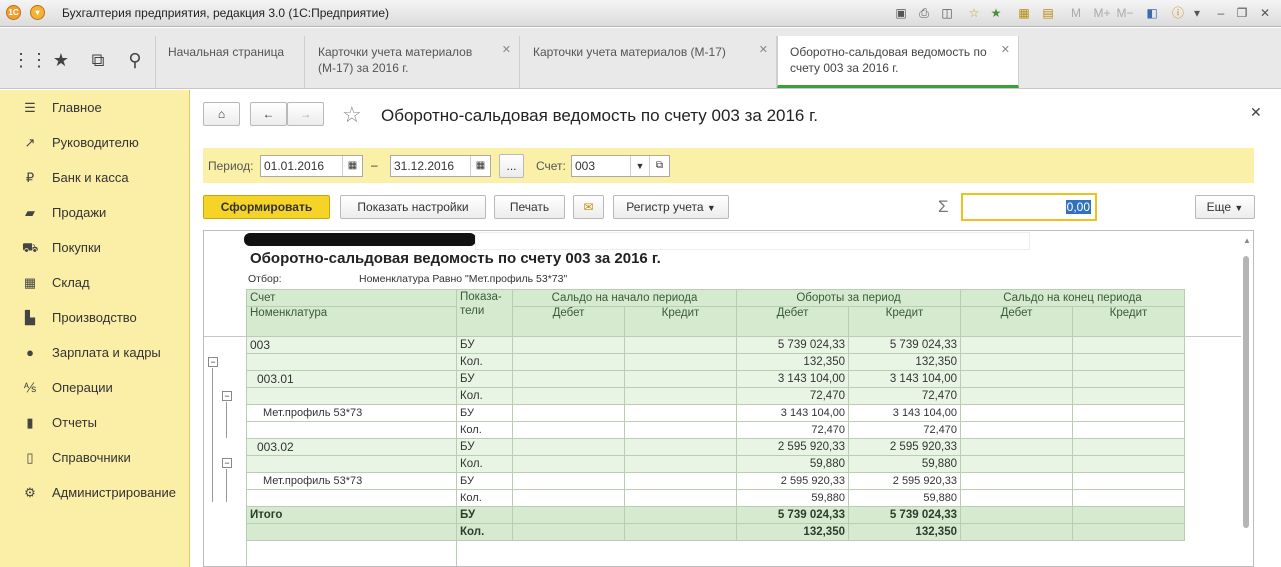 The height and width of the screenshot is (567, 1281). Describe the element at coordinates (947, 13) in the screenshot. I see `preview-icon: ◫` at that location.